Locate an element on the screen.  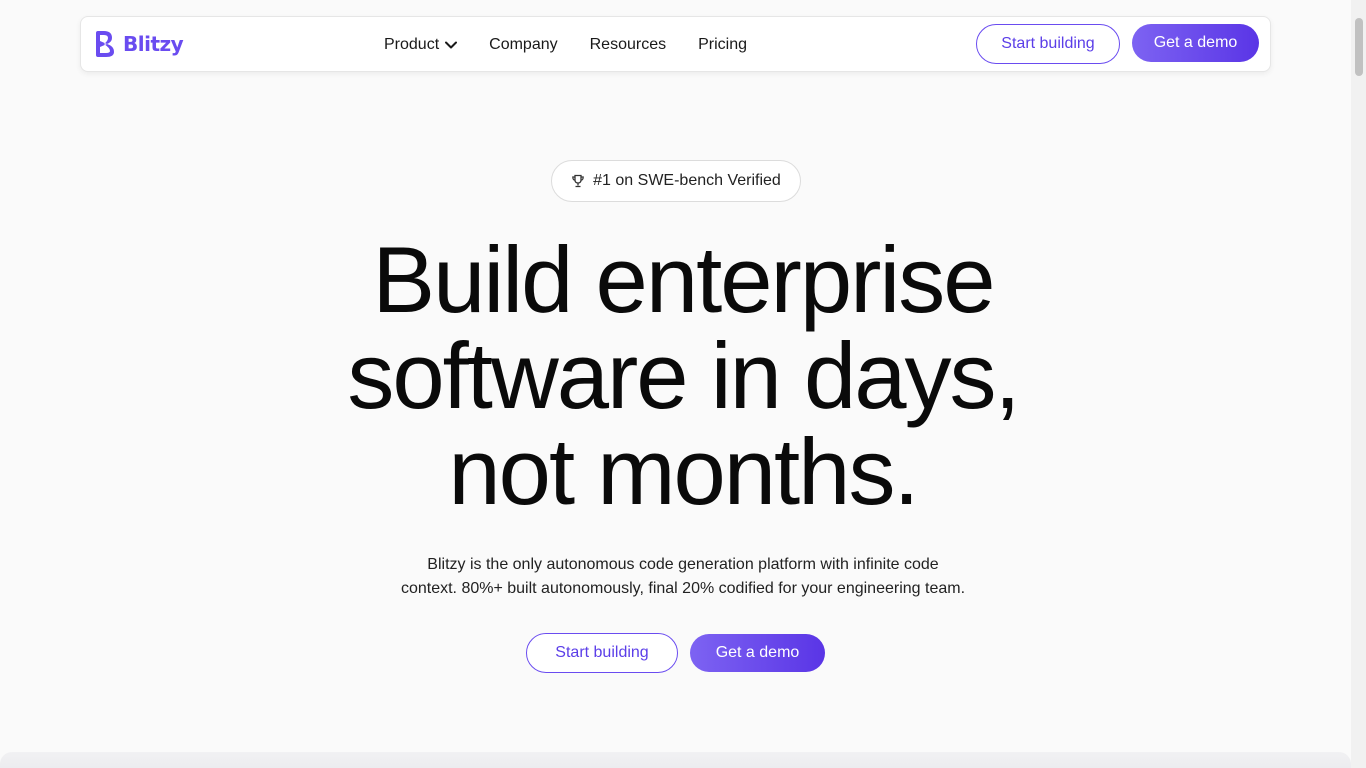
trophy-icon is located at coordinates (578, 181).